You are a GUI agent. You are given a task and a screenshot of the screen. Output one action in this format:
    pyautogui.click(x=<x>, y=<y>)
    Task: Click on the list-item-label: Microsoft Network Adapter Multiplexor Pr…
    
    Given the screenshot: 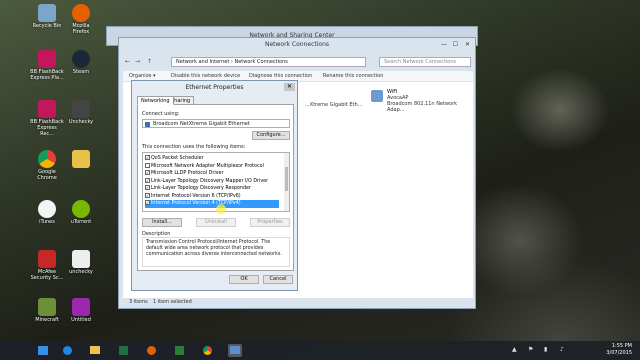 What is the action you would take?
    pyautogui.click(x=207, y=166)
    